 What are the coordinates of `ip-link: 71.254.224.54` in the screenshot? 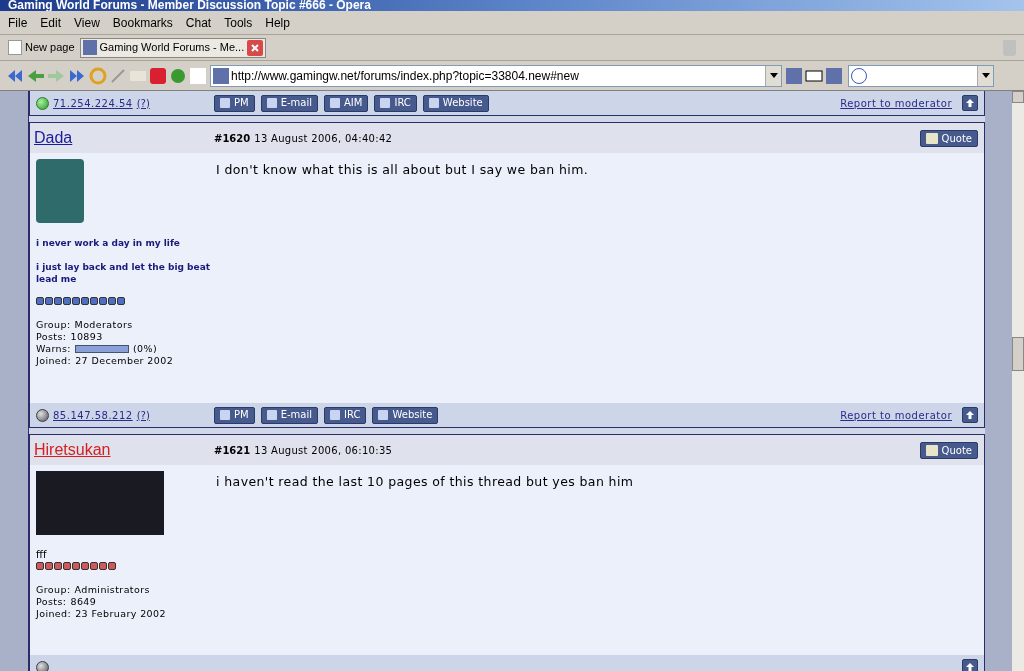 It's located at (93, 103).